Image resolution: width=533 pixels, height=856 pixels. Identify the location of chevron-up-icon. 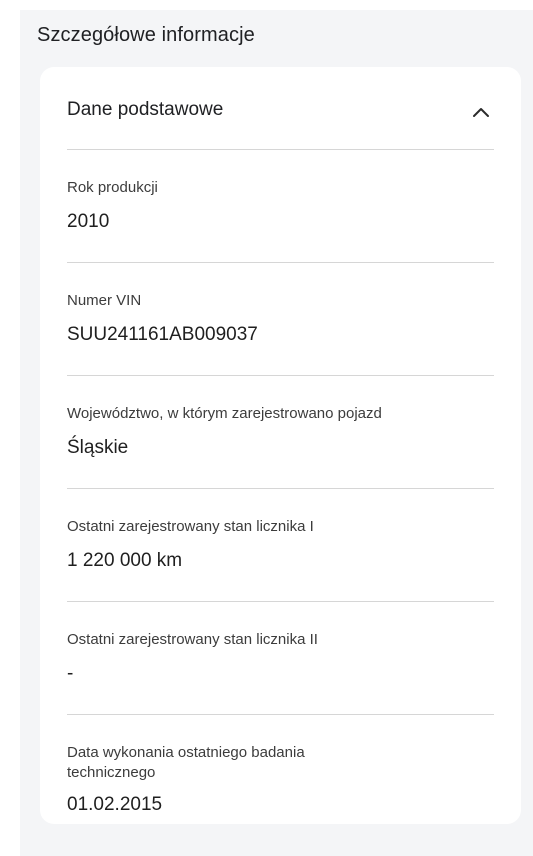
(481, 112).